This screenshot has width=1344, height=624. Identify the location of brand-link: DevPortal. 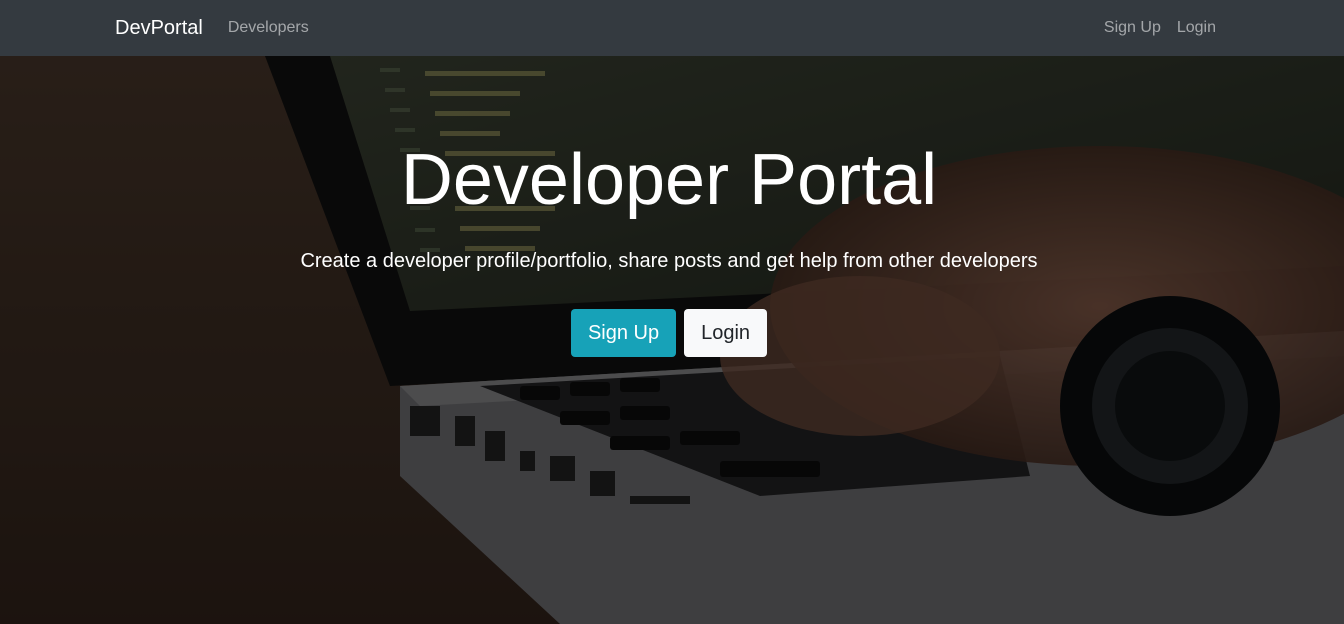
(159, 28).